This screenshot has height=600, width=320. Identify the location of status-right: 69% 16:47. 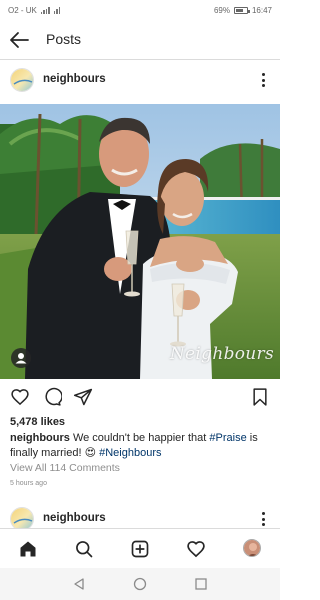
(243, 10).